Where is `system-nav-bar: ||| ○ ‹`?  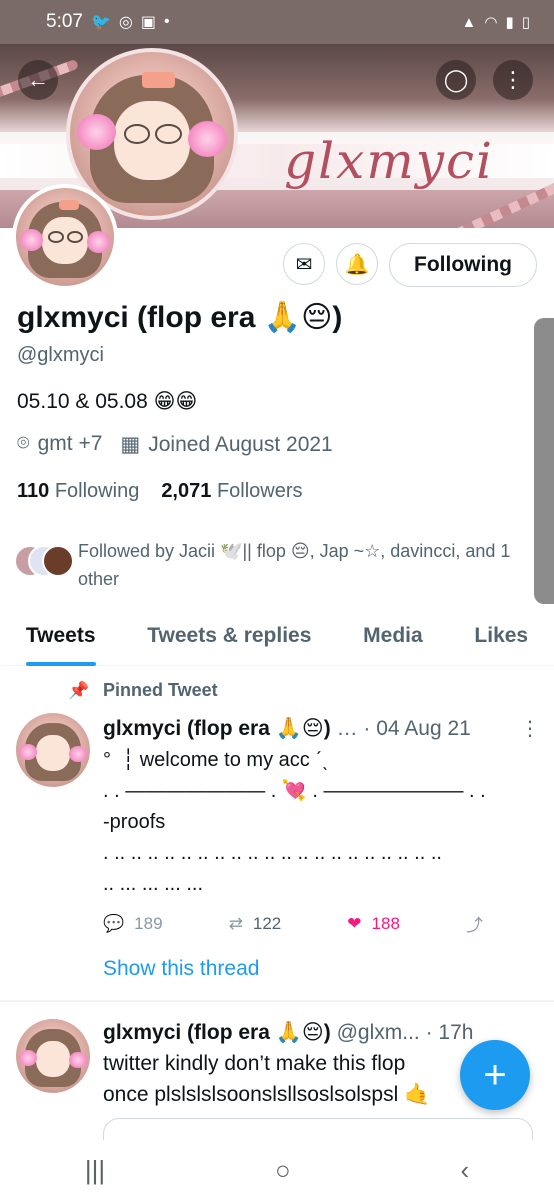 system-nav-bar: ||| ○ ‹ is located at coordinates (277, 1170).